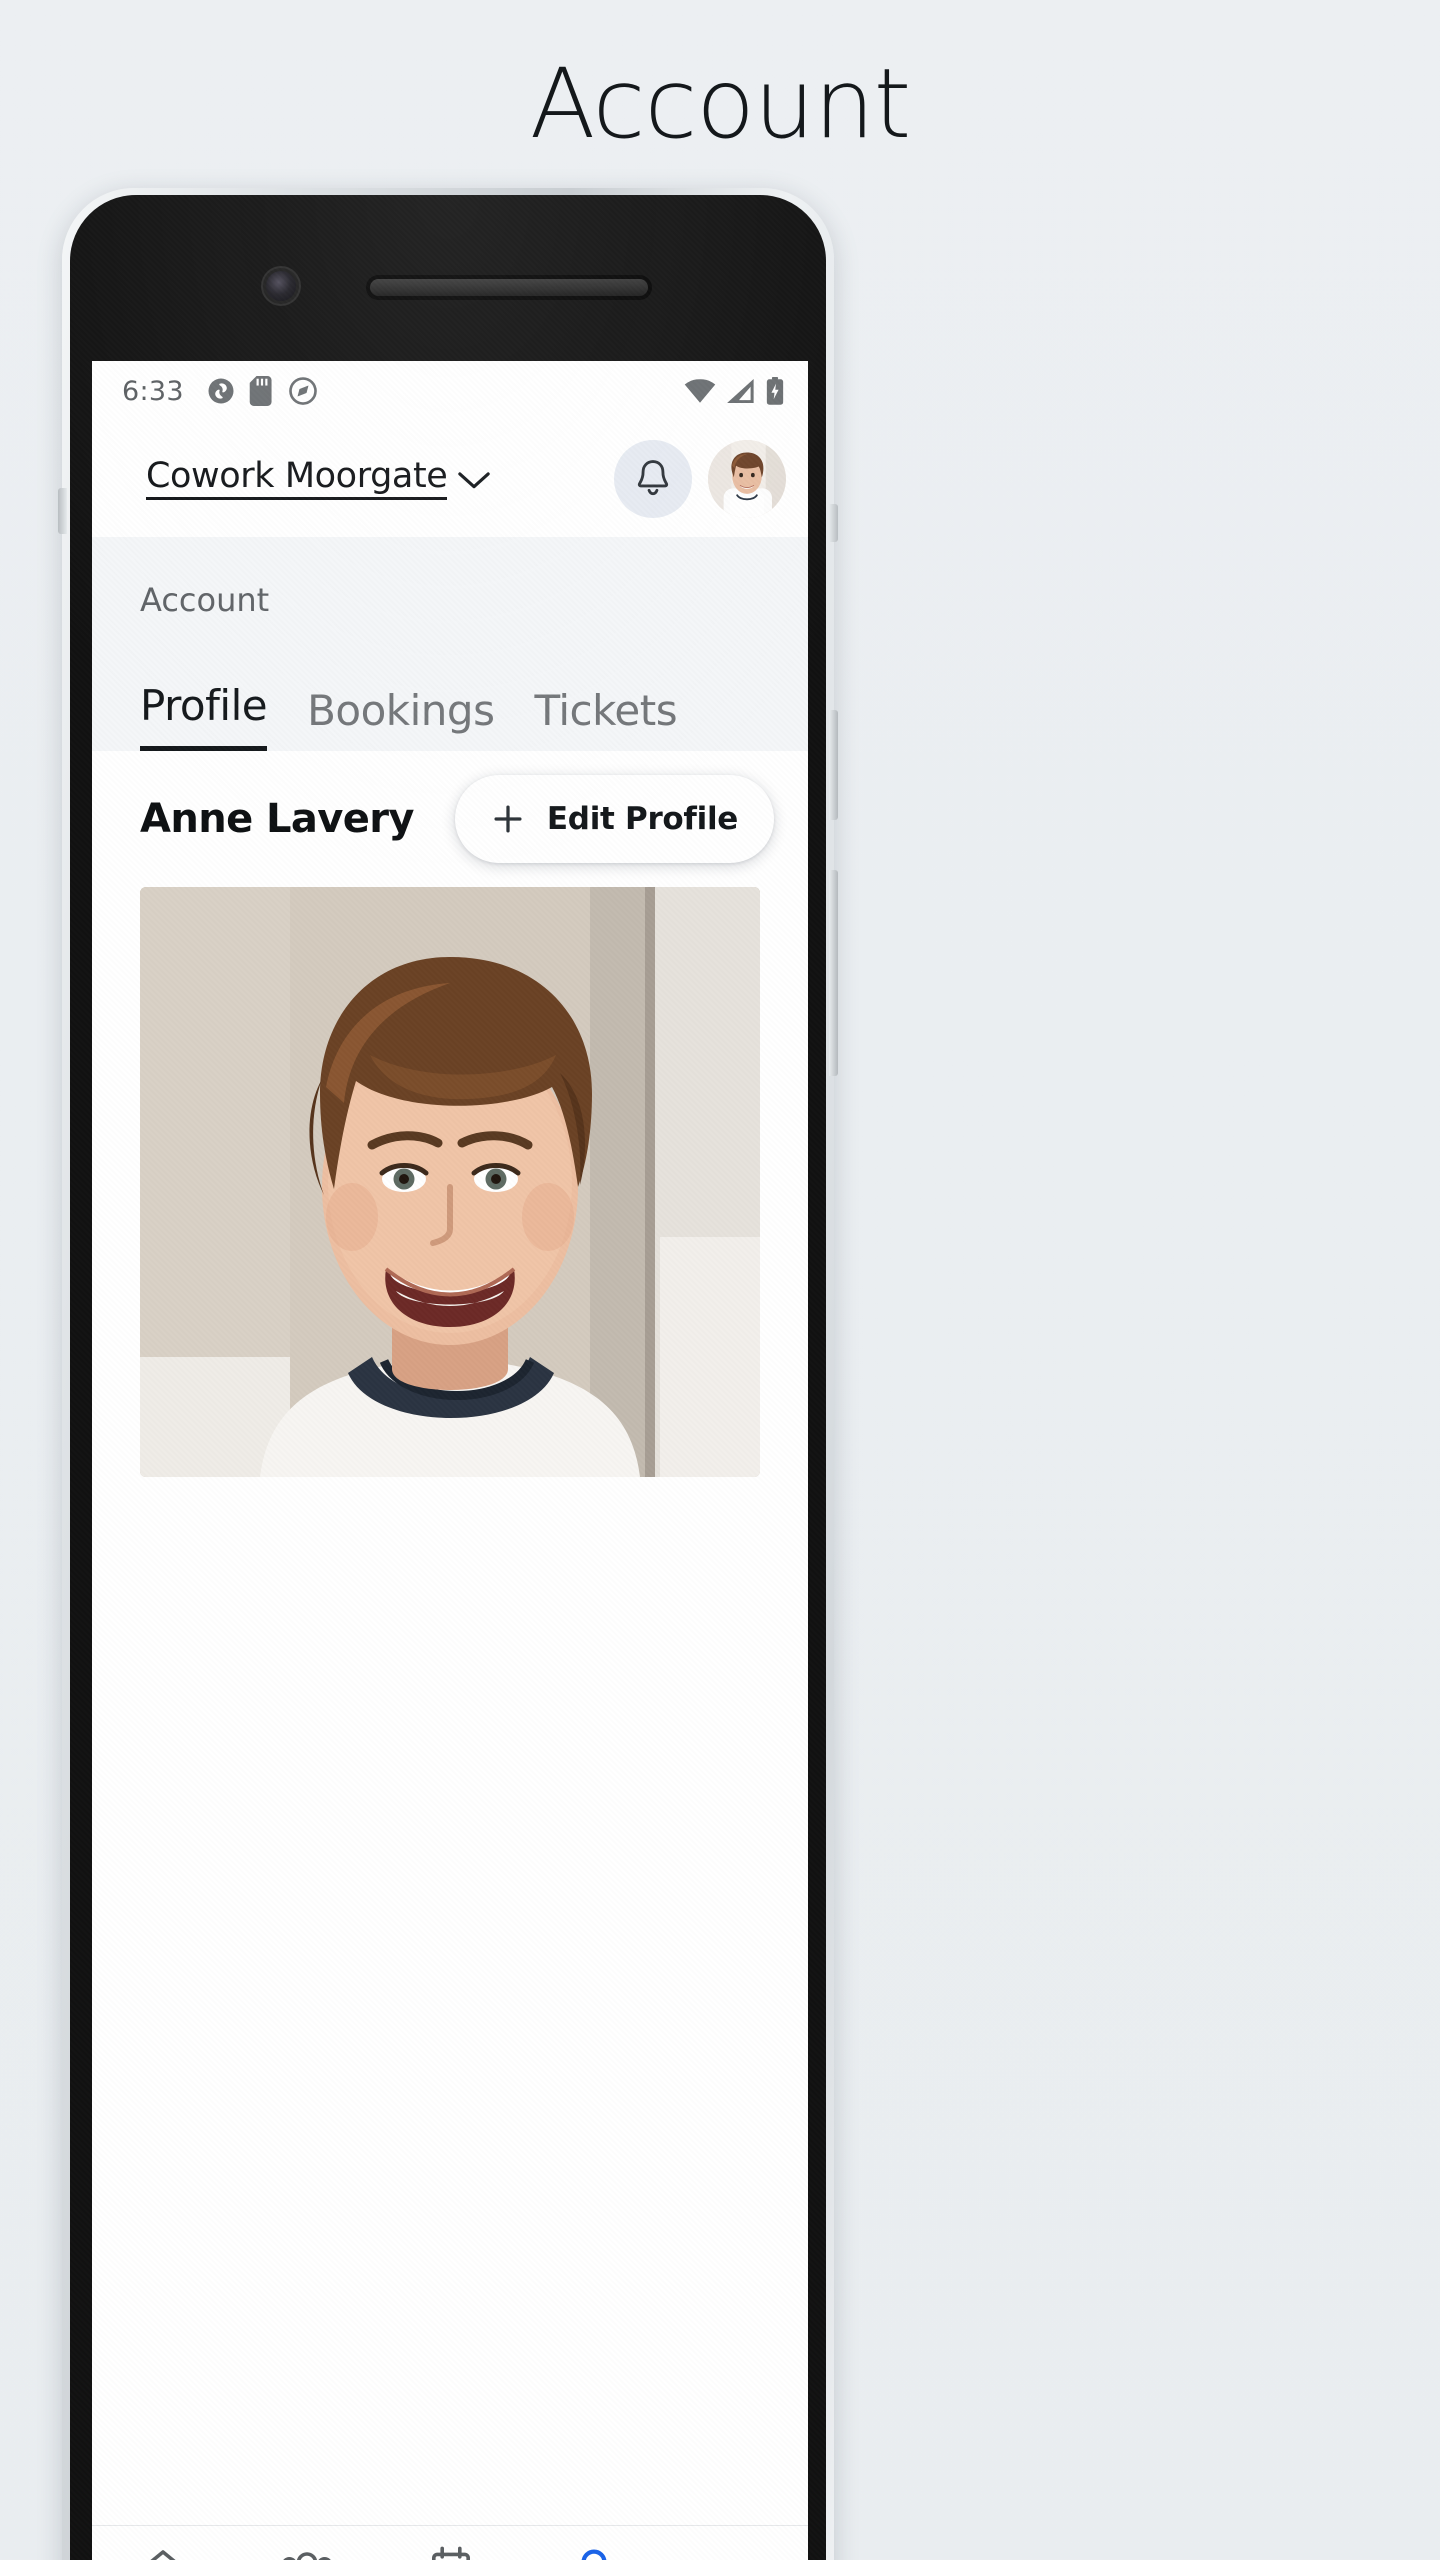 The width and height of the screenshot is (1440, 2560). Describe the element at coordinates (775, 391) in the screenshot. I see `battery-charging-icon` at that location.